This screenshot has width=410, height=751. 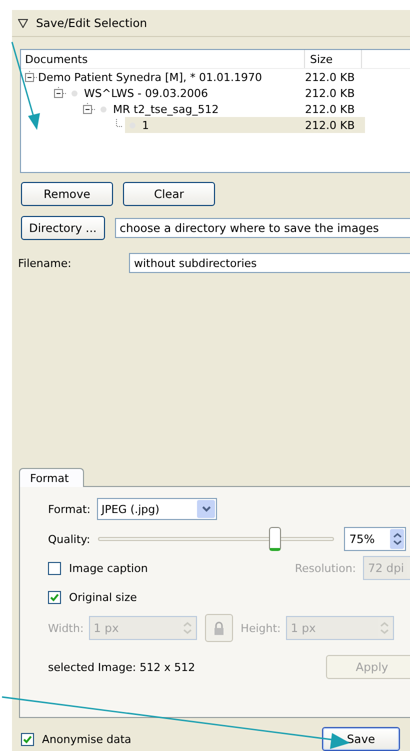 I want to click on column-header: Size, so click(x=333, y=59).